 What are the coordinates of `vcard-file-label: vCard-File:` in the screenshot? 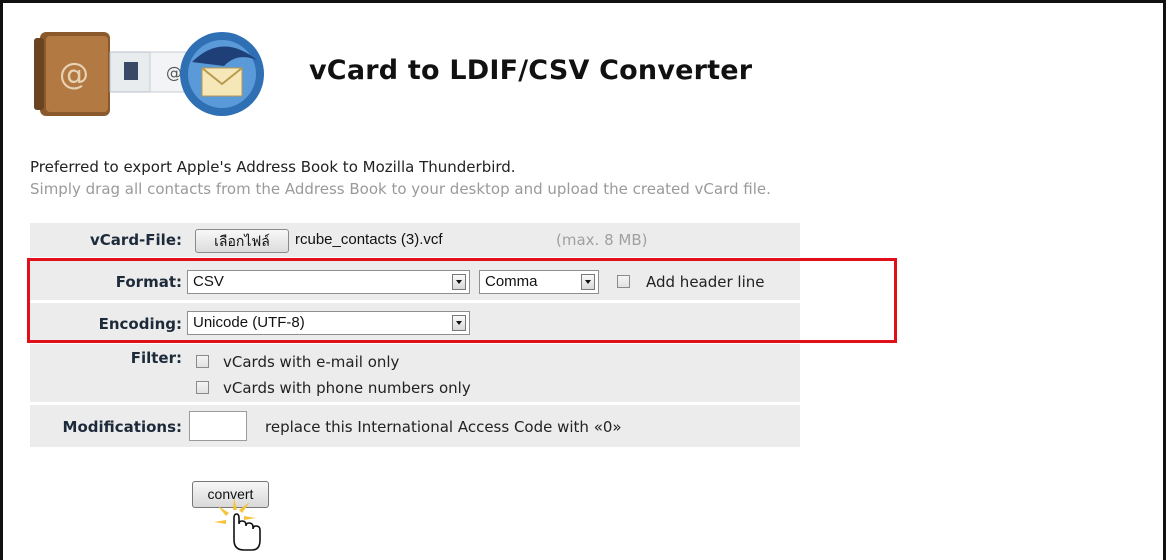 It's located at (136, 240).